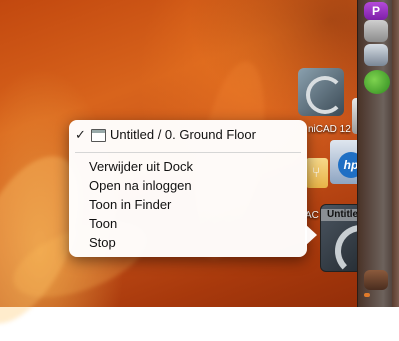 The height and width of the screenshot is (341, 399). I want to click on ac-label-fragment: AC, so click(312, 215).